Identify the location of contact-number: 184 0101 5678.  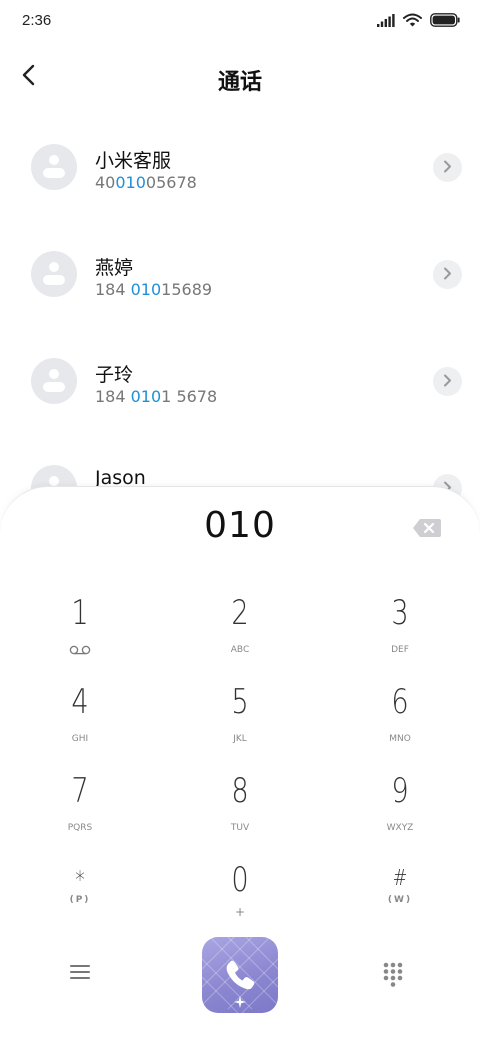
(156, 396).